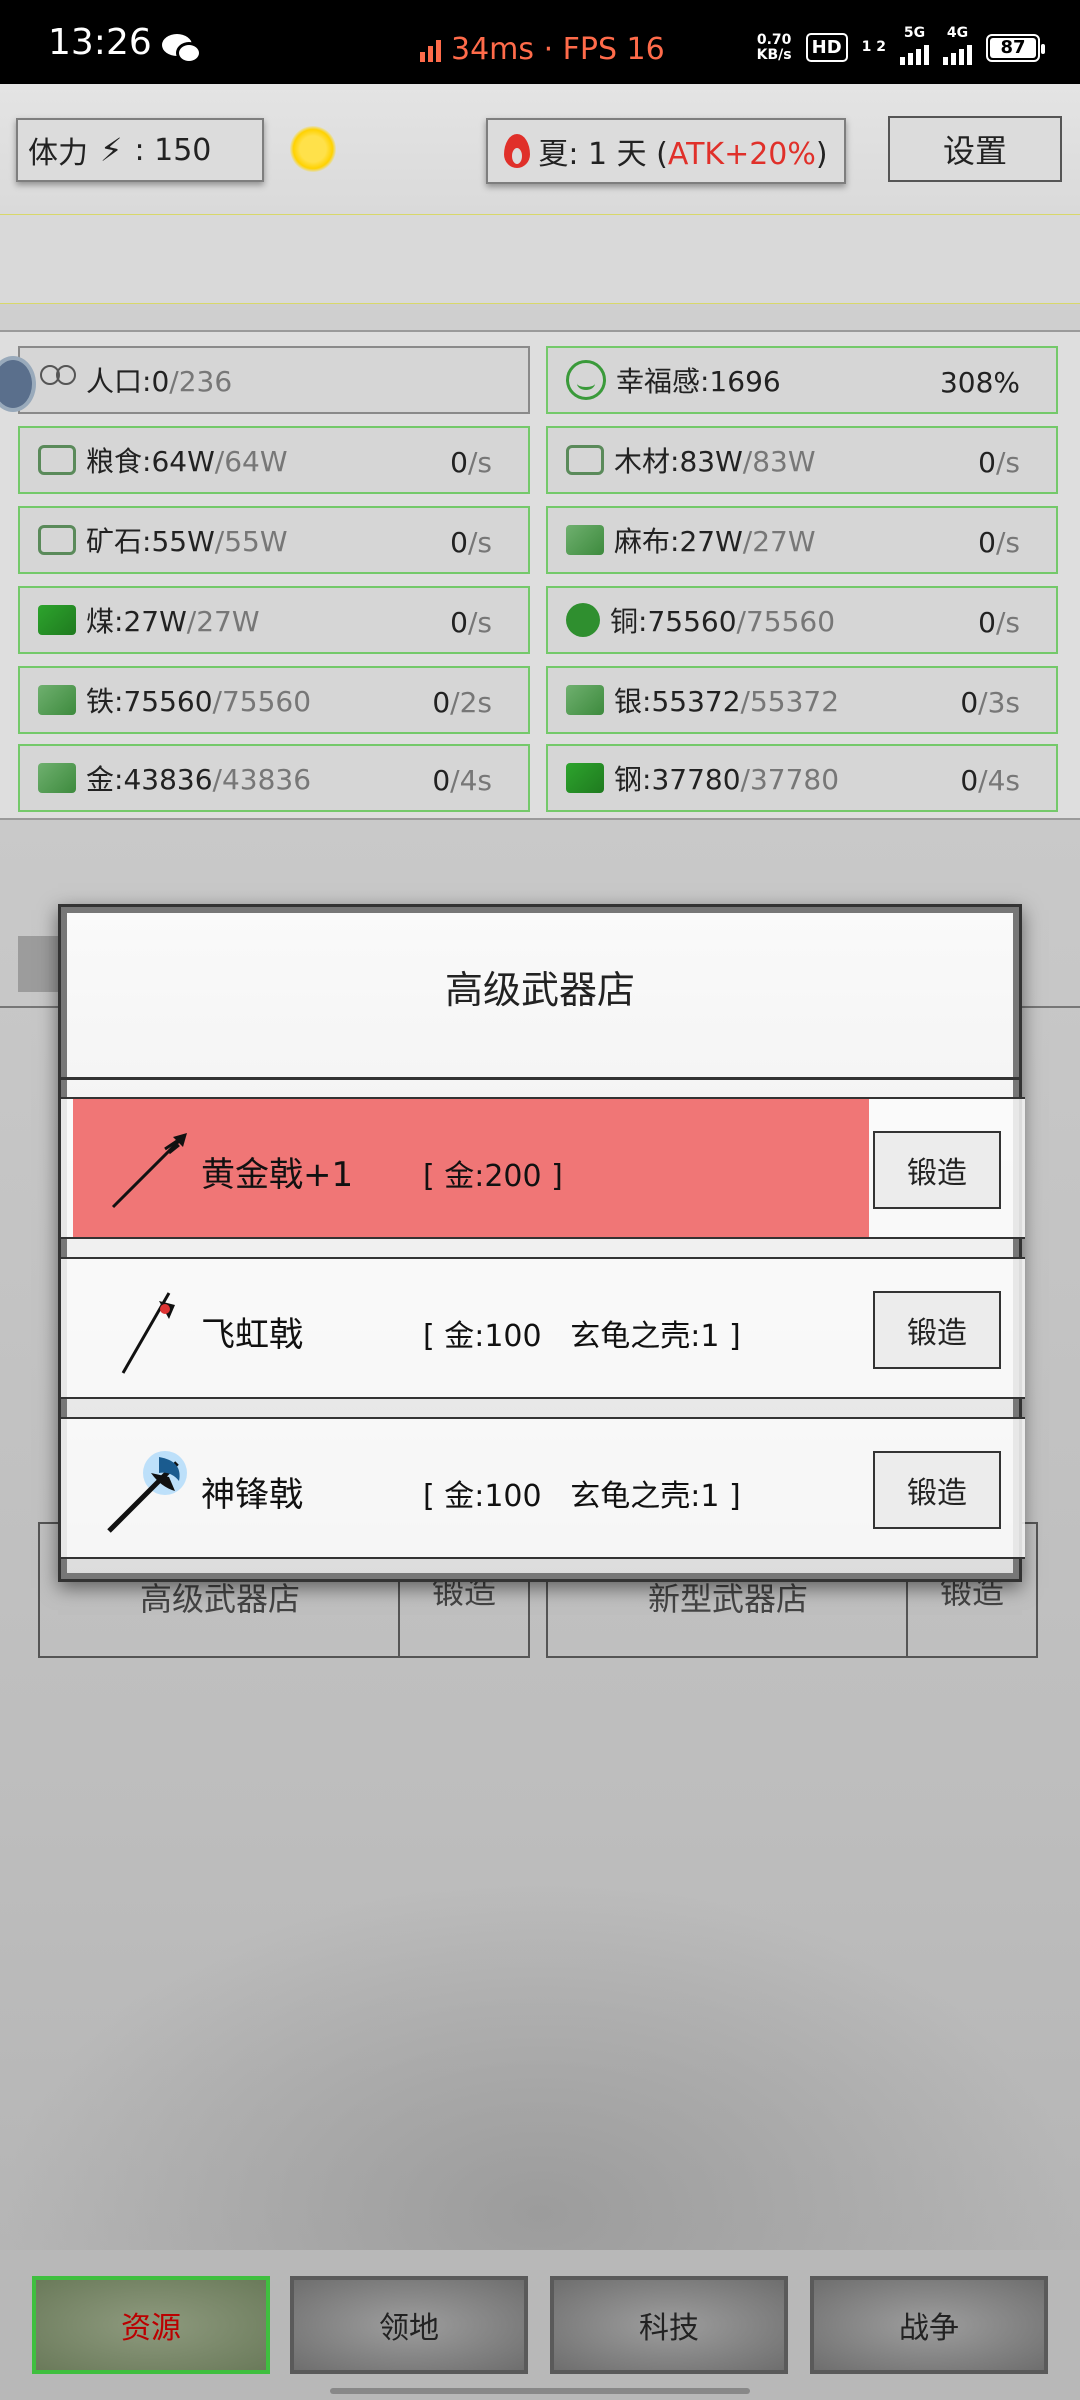 This screenshot has height=2400, width=1080. What do you see at coordinates (873, 47) in the screenshot?
I see `sim-indicator: 1 2` at bounding box center [873, 47].